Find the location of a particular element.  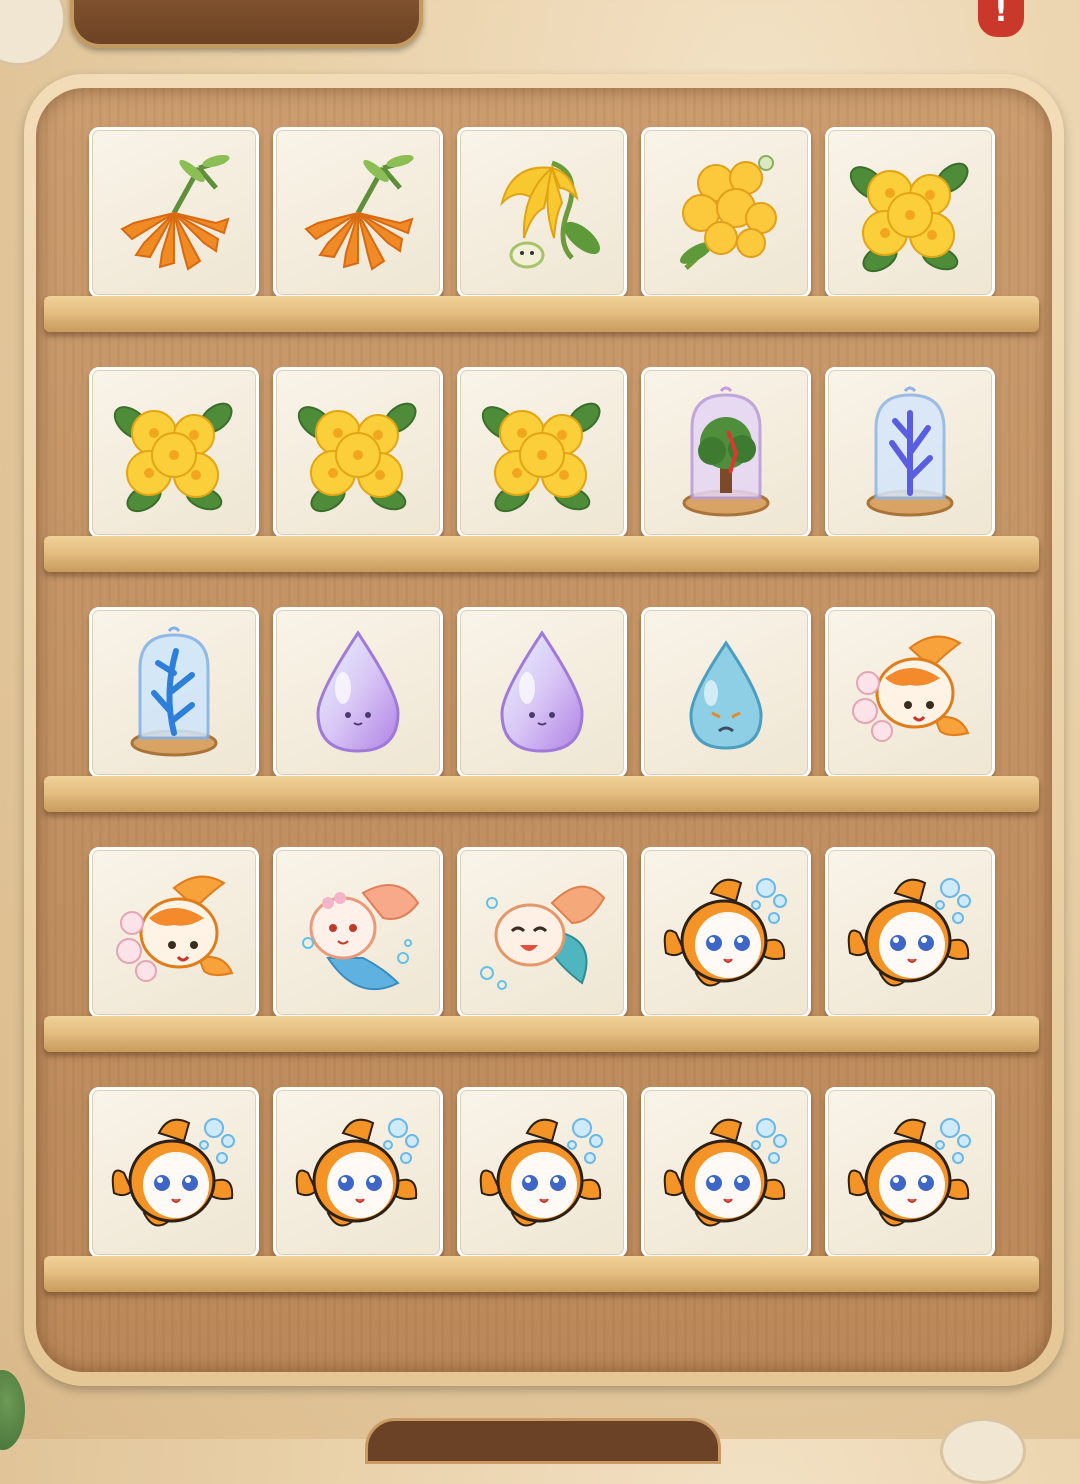

purple-coral-in-glass-dome-icon is located at coordinates (910, 453).